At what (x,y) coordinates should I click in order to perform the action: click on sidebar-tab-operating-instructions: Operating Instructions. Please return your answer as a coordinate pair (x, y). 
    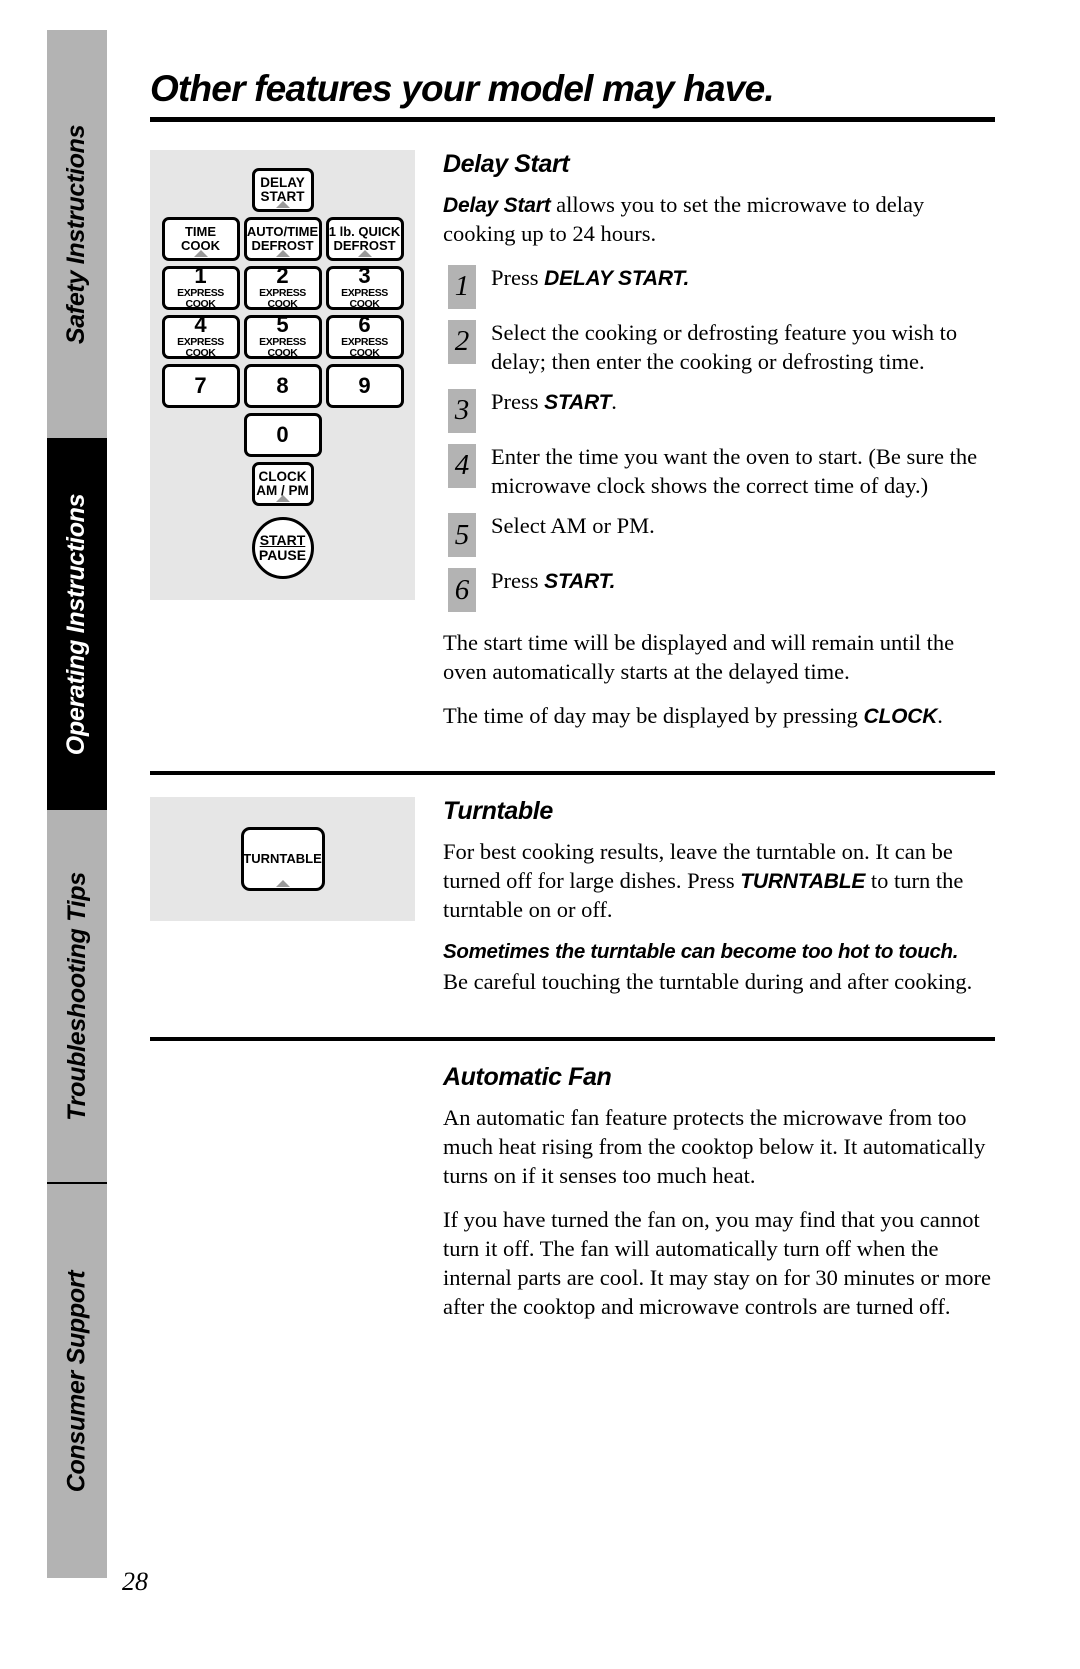
    Looking at the image, I should click on (77, 624).